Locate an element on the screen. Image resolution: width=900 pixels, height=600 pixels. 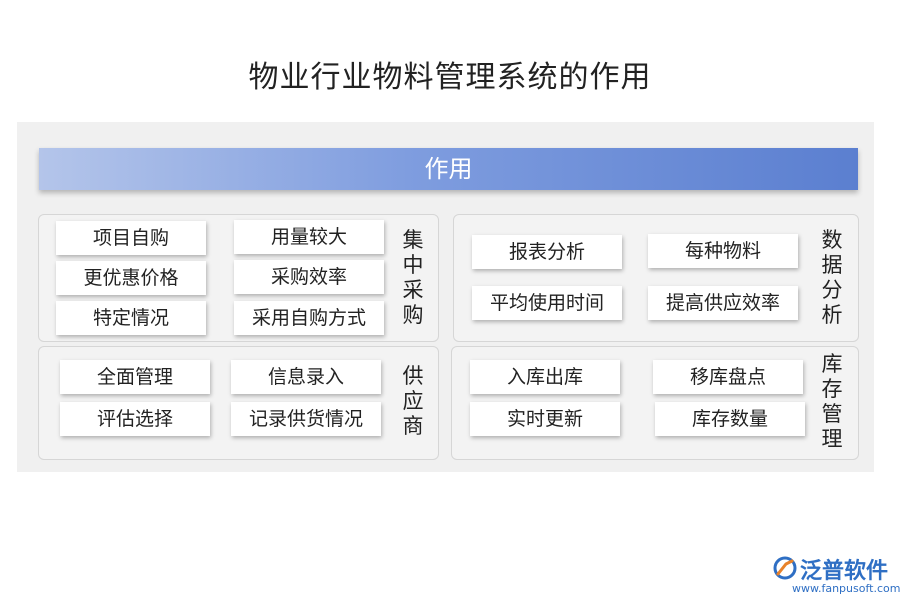
item-procurement-1: 用量较大 is located at coordinates (309, 237).